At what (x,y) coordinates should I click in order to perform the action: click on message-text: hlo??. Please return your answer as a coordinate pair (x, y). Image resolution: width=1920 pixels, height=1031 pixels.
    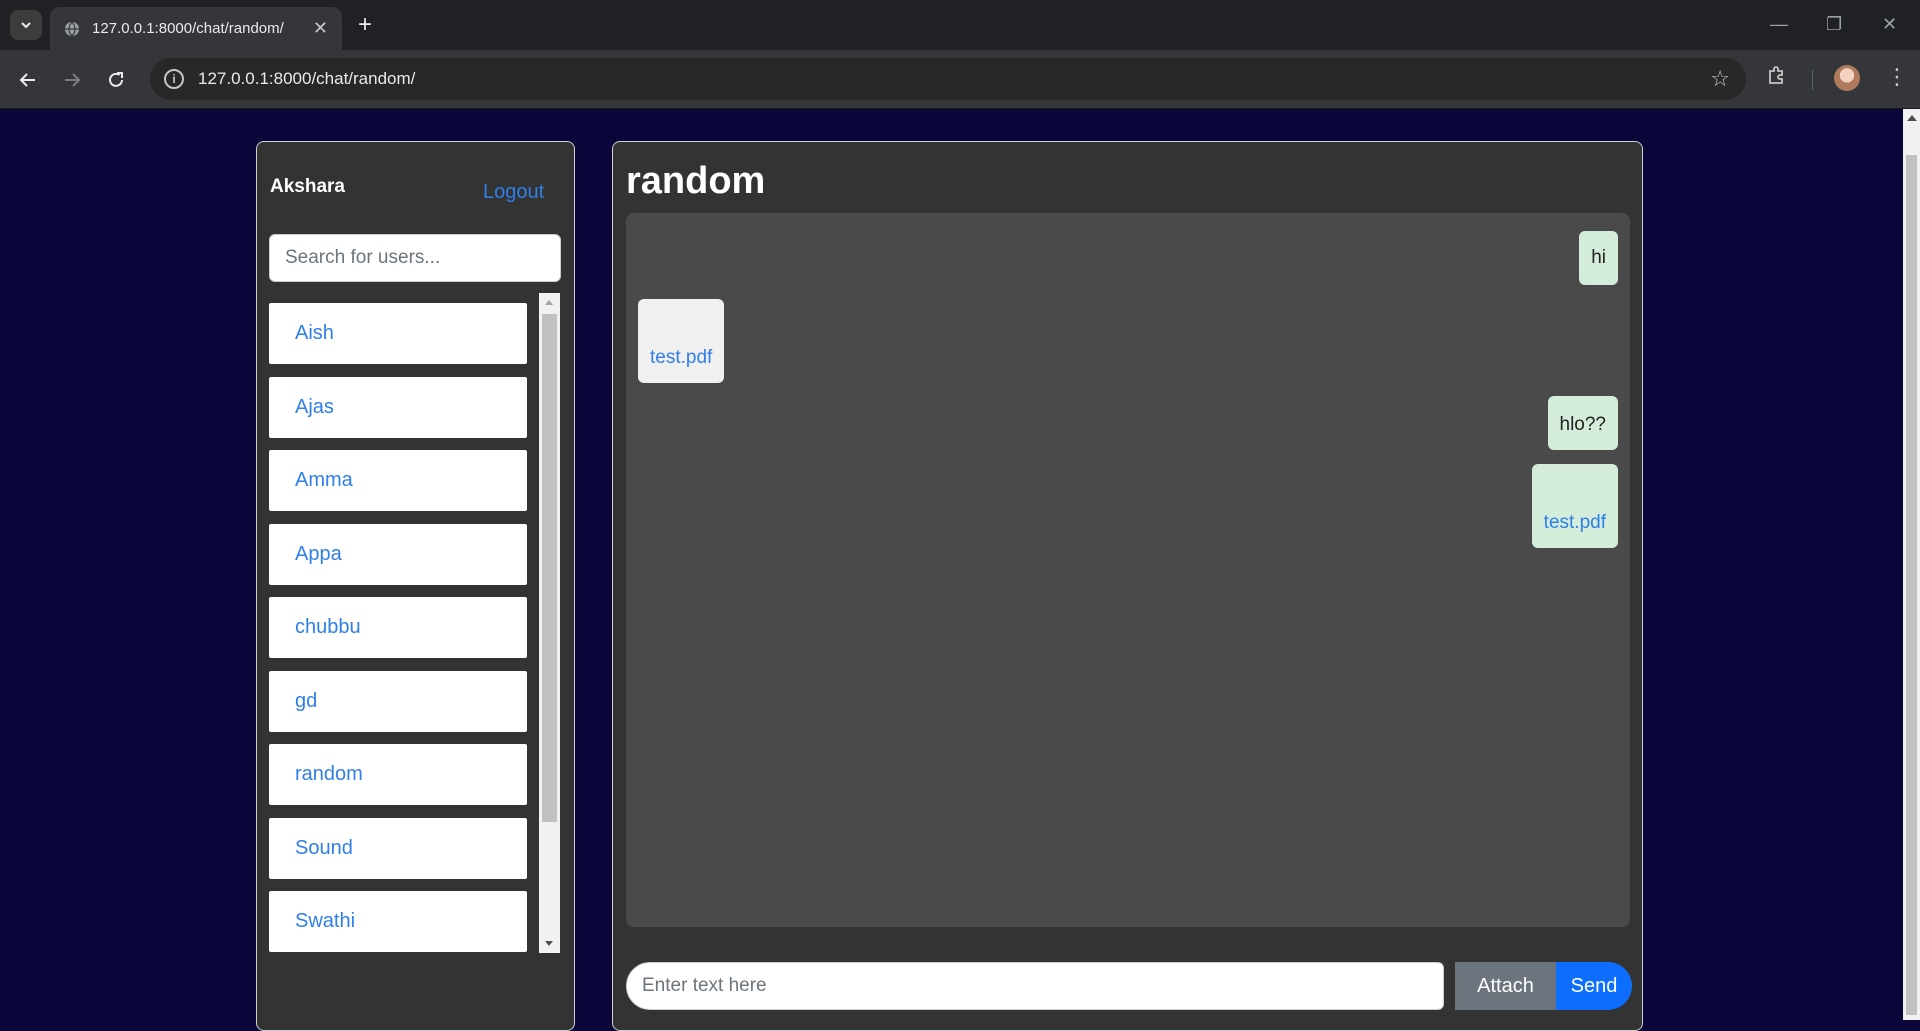
    Looking at the image, I should click on (1583, 424).